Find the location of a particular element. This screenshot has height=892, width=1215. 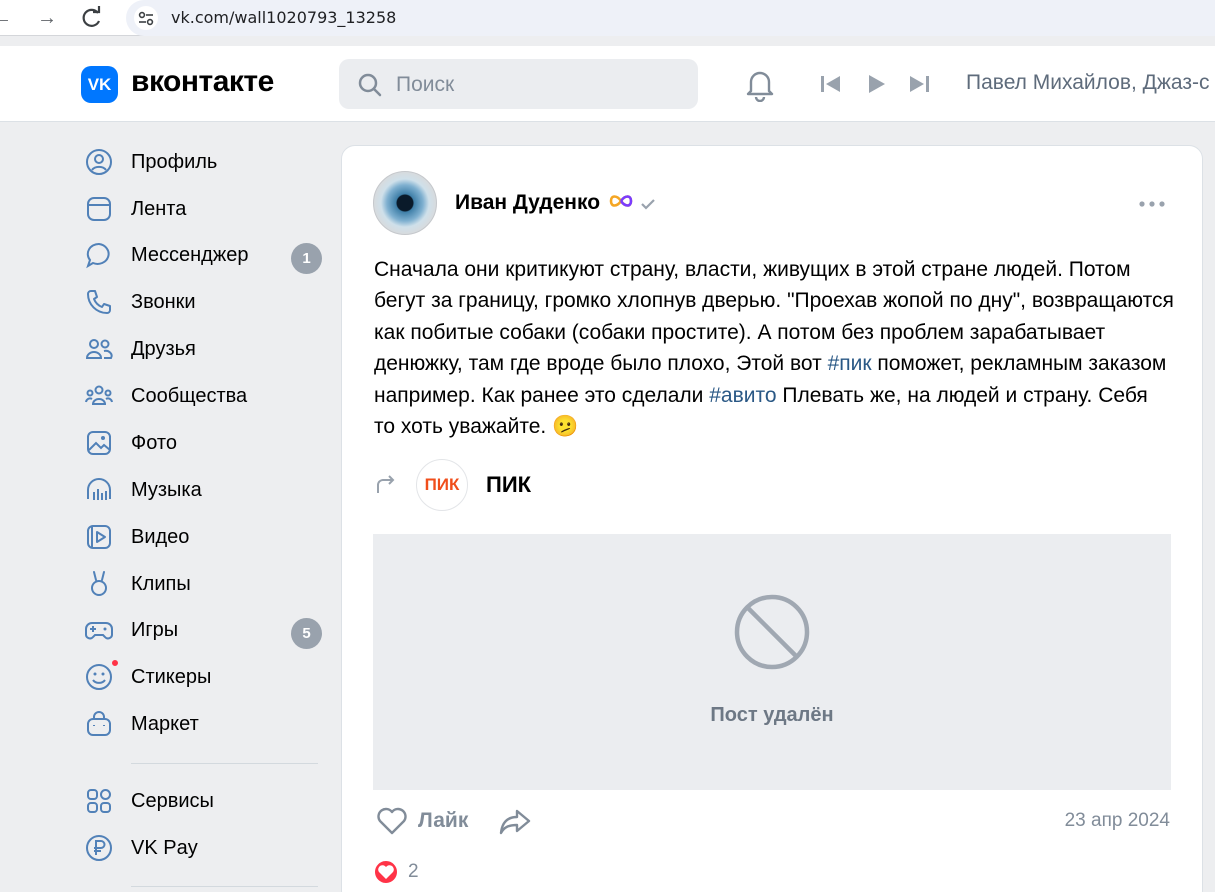

sidebar-item-services: Сервисы is located at coordinates (209, 802).